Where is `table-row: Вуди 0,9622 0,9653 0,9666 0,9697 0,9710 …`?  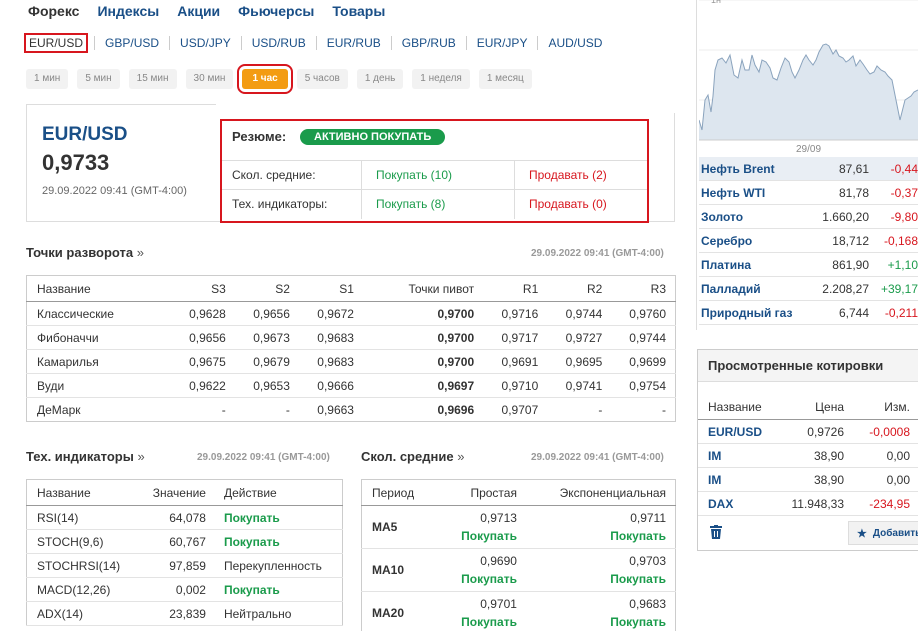 table-row: Вуди 0,9622 0,9653 0,9666 0,9697 0,9710 … is located at coordinates (351, 385).